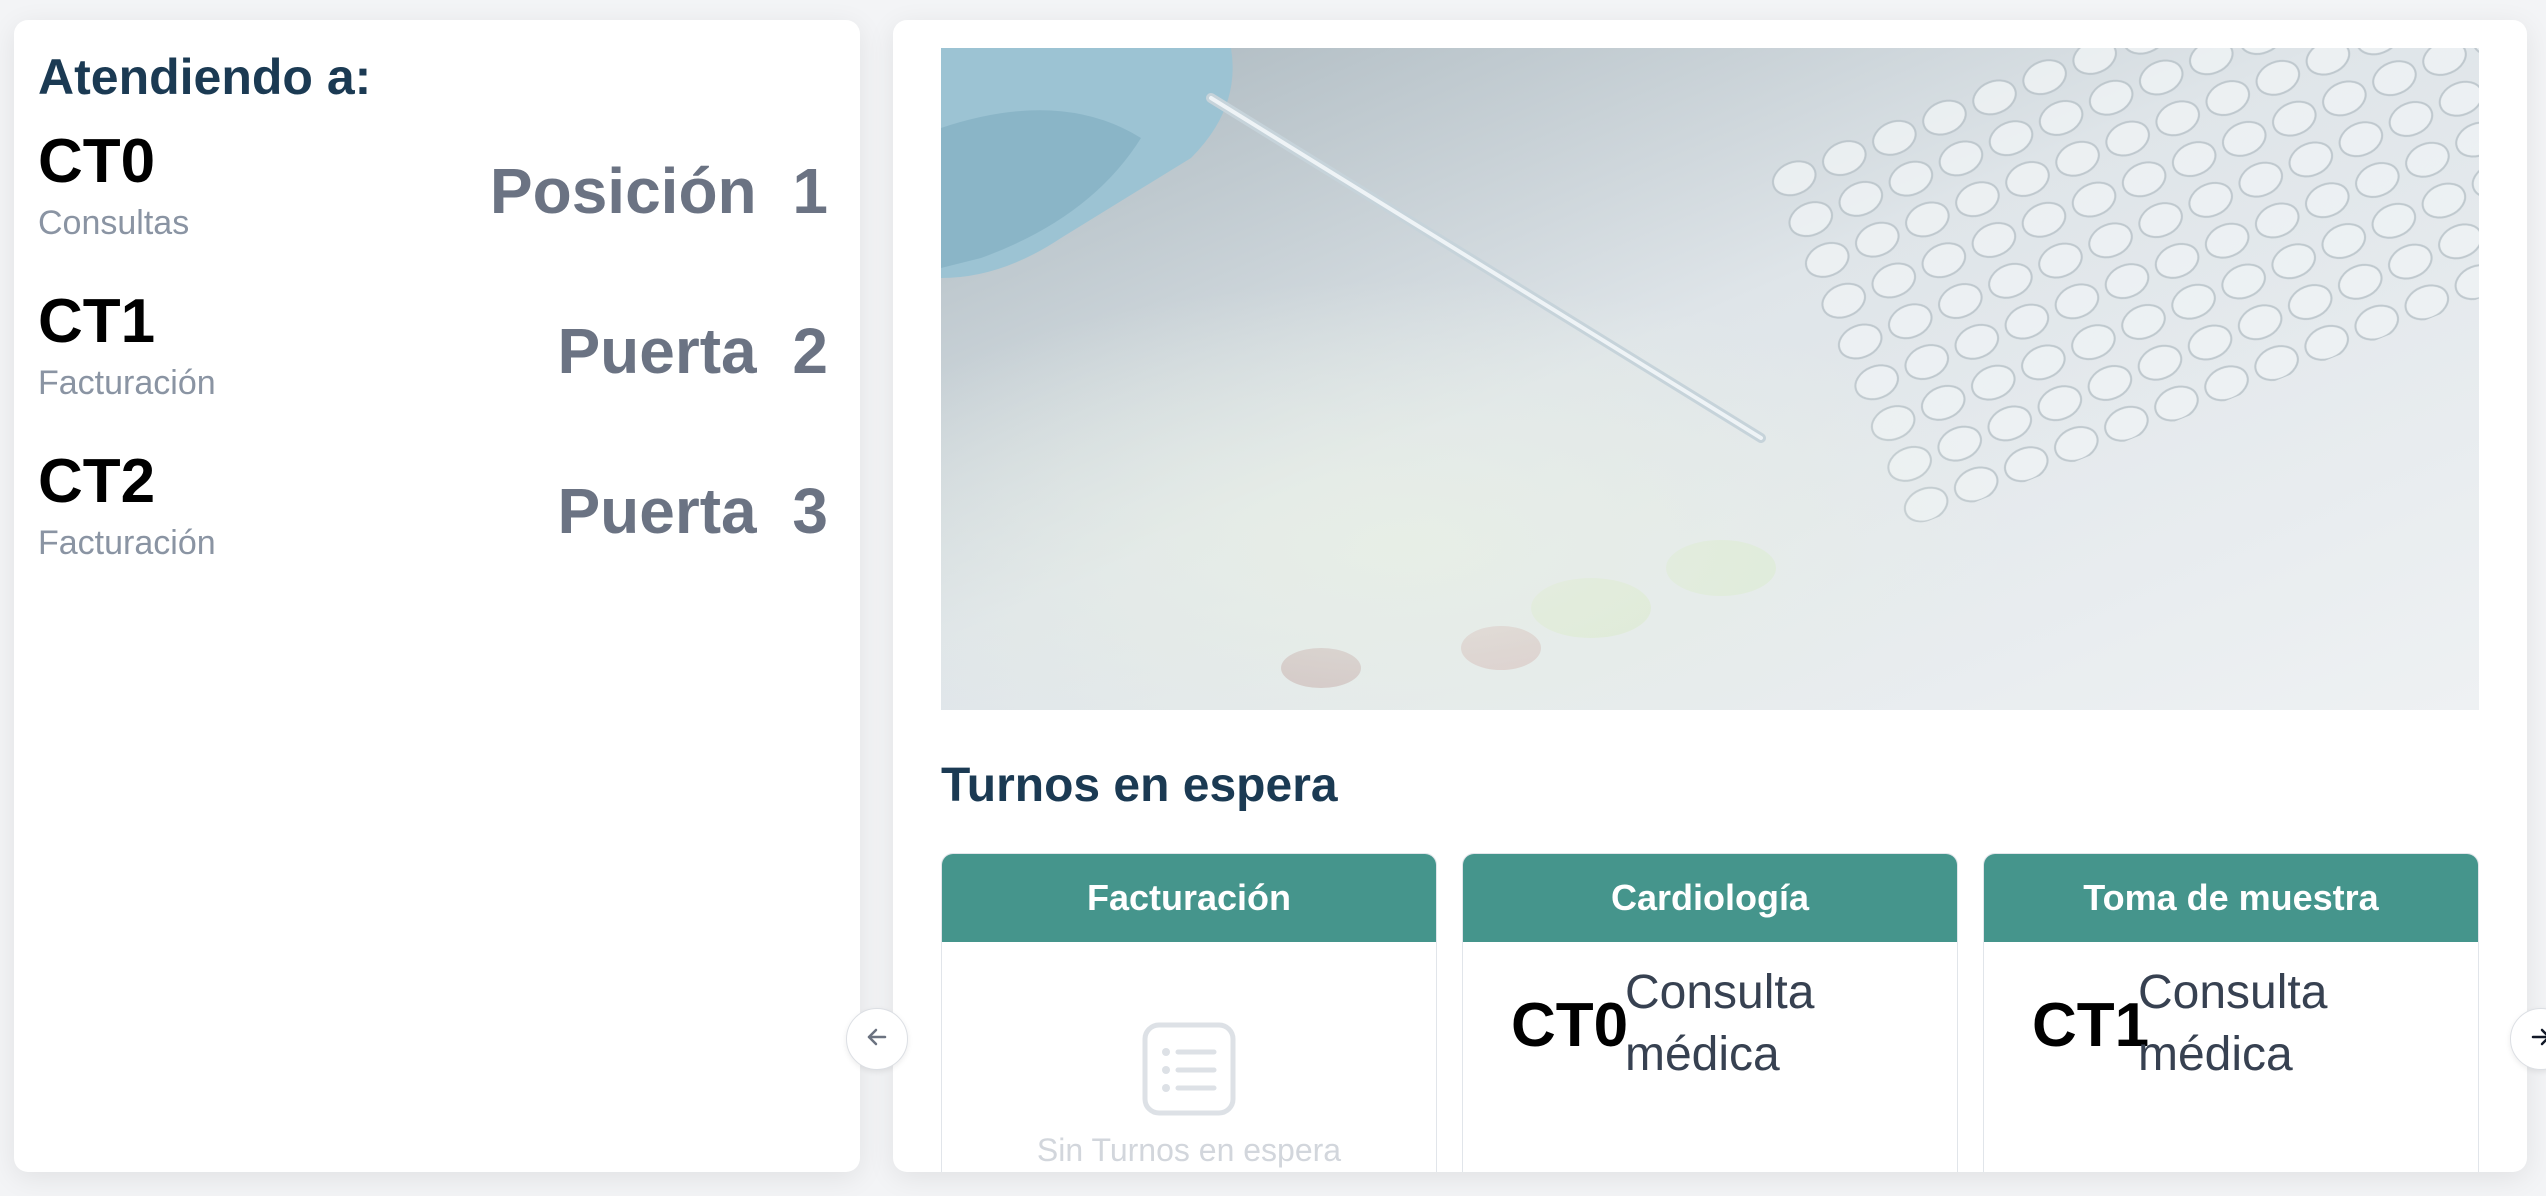 The width and height of the screenshot is (2546, 1196). What do you see at coordinates (692, 511) in the screenshot?
I see `serving-location: Puerta 3` at bounding box center [692, 511].